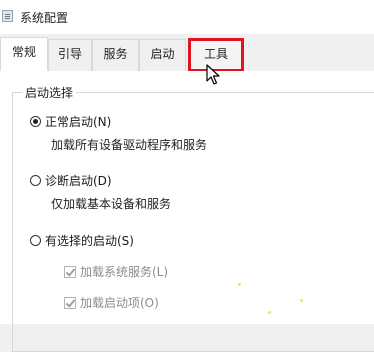  Describe the element at coordinates (129, 145) in the screenshot. I see `normal-startup-description: 加载所有设备驱动程序和服务` at that location.